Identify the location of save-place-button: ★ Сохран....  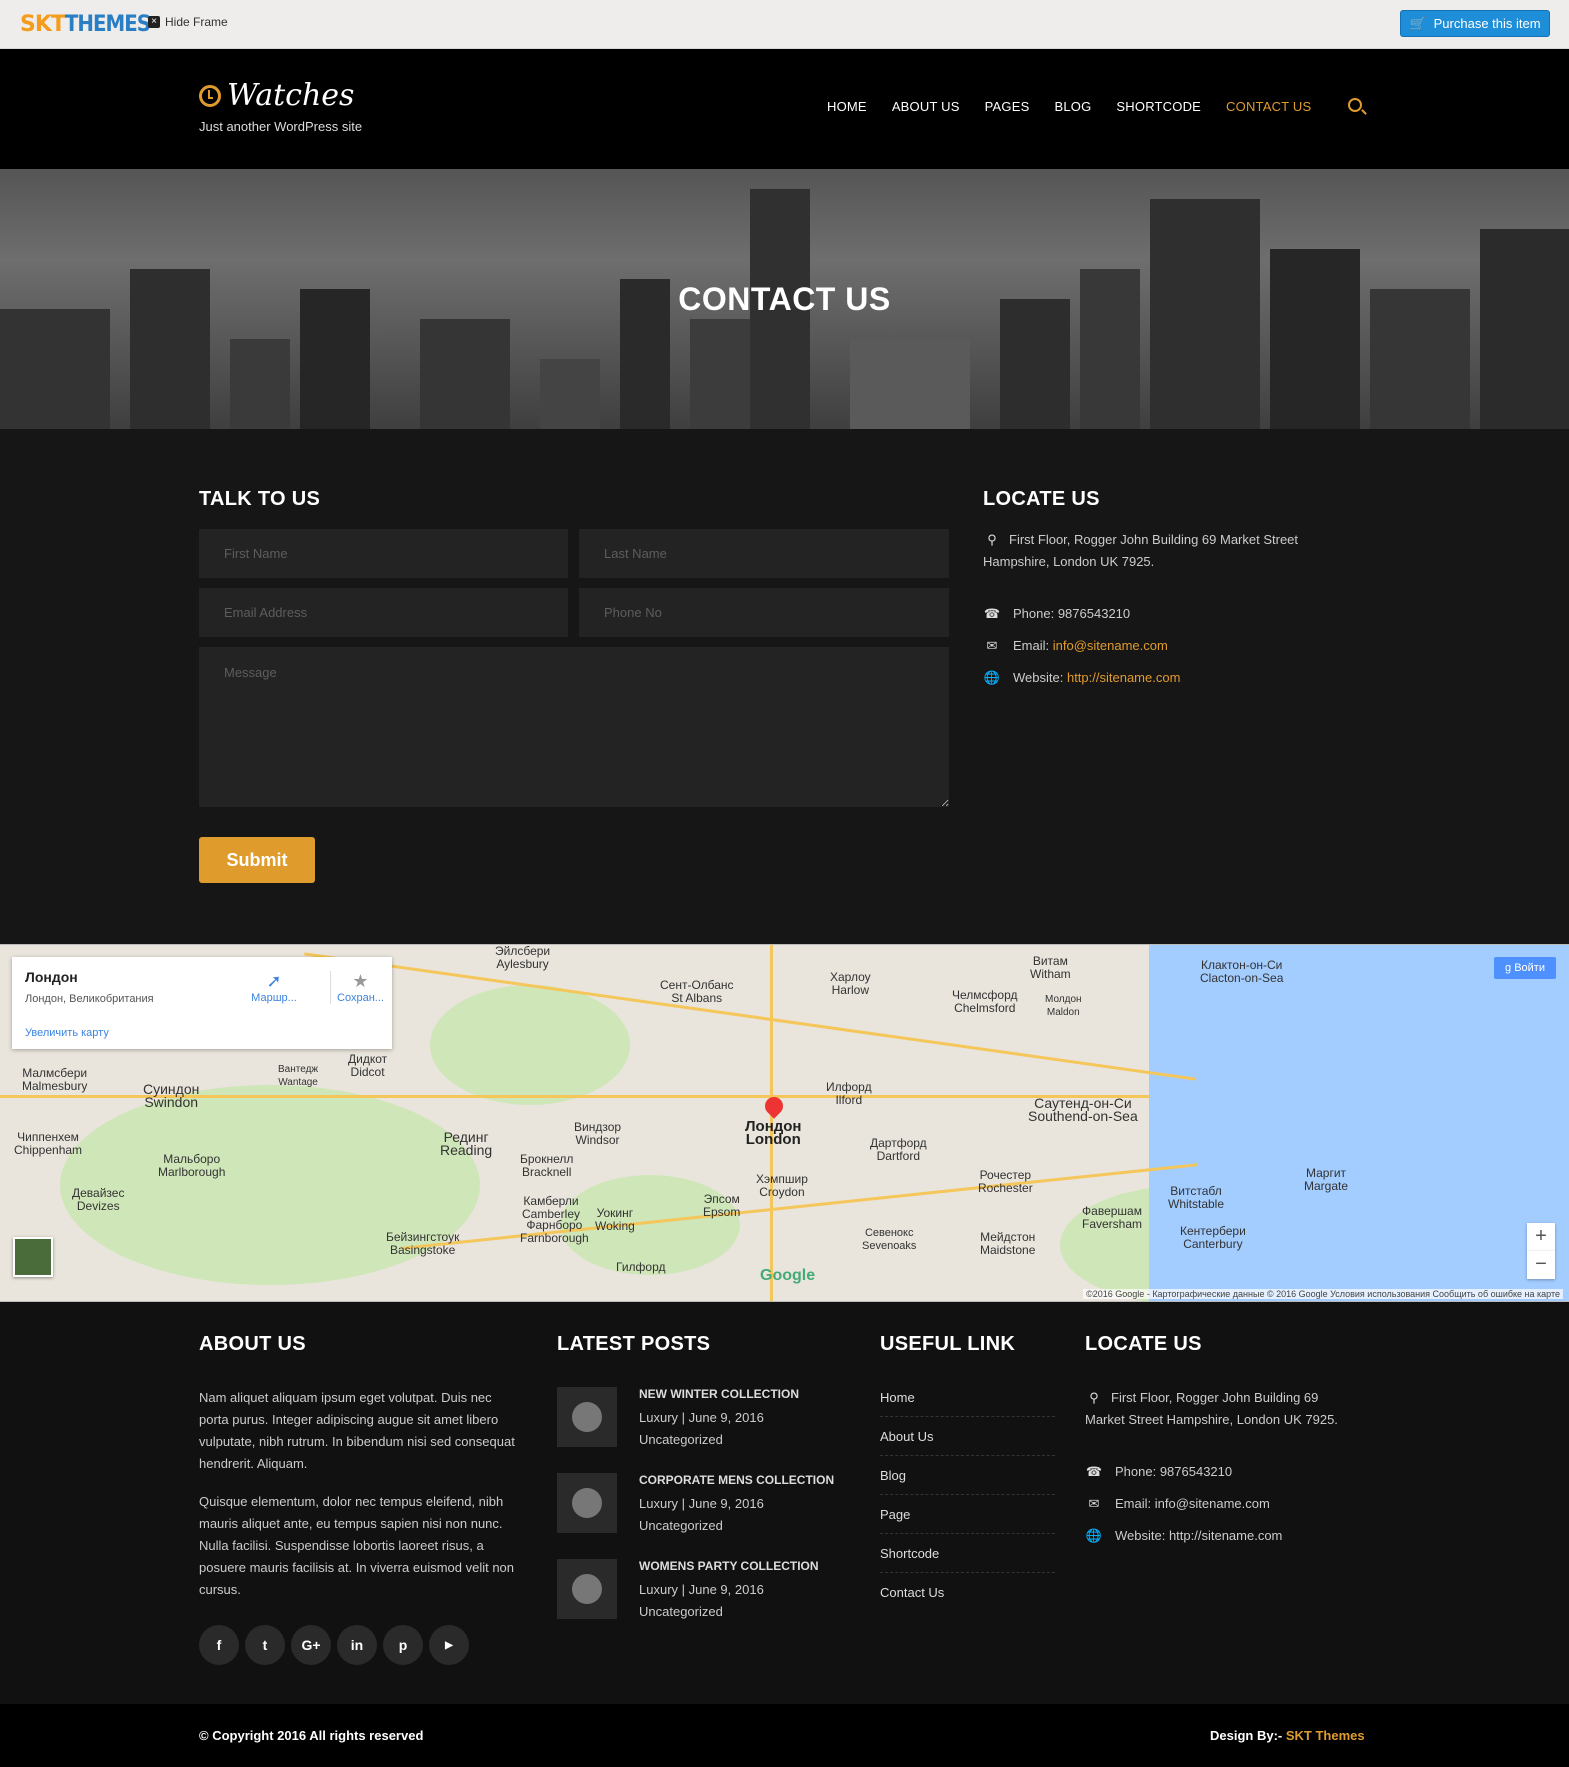
(360, 987).